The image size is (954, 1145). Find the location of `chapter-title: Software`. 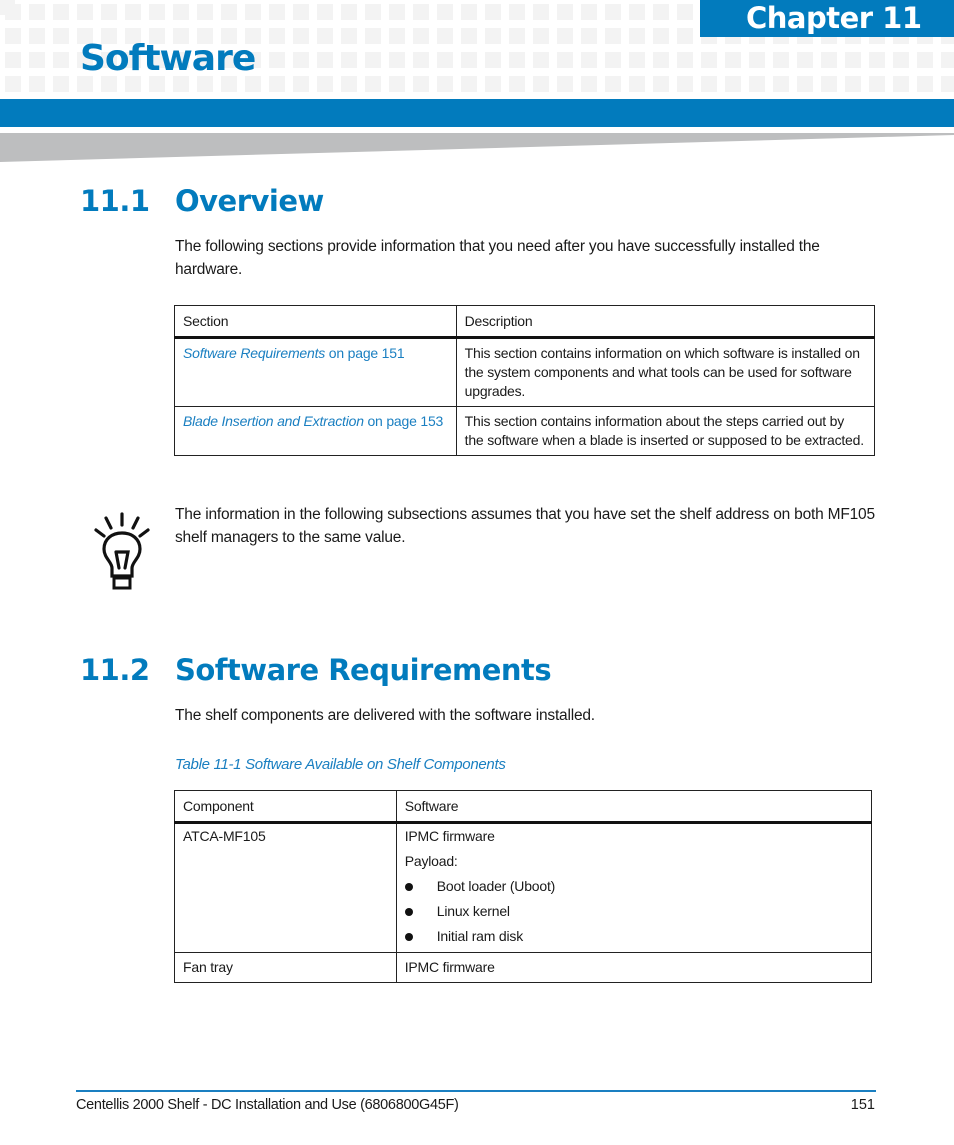

chapter-title: Software is located at coordinates (168, 58).